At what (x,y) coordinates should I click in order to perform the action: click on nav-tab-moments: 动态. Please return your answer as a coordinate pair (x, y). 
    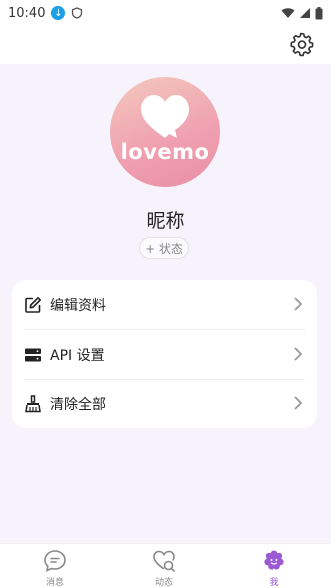
    Looking at the image, I should click on (164, 568).